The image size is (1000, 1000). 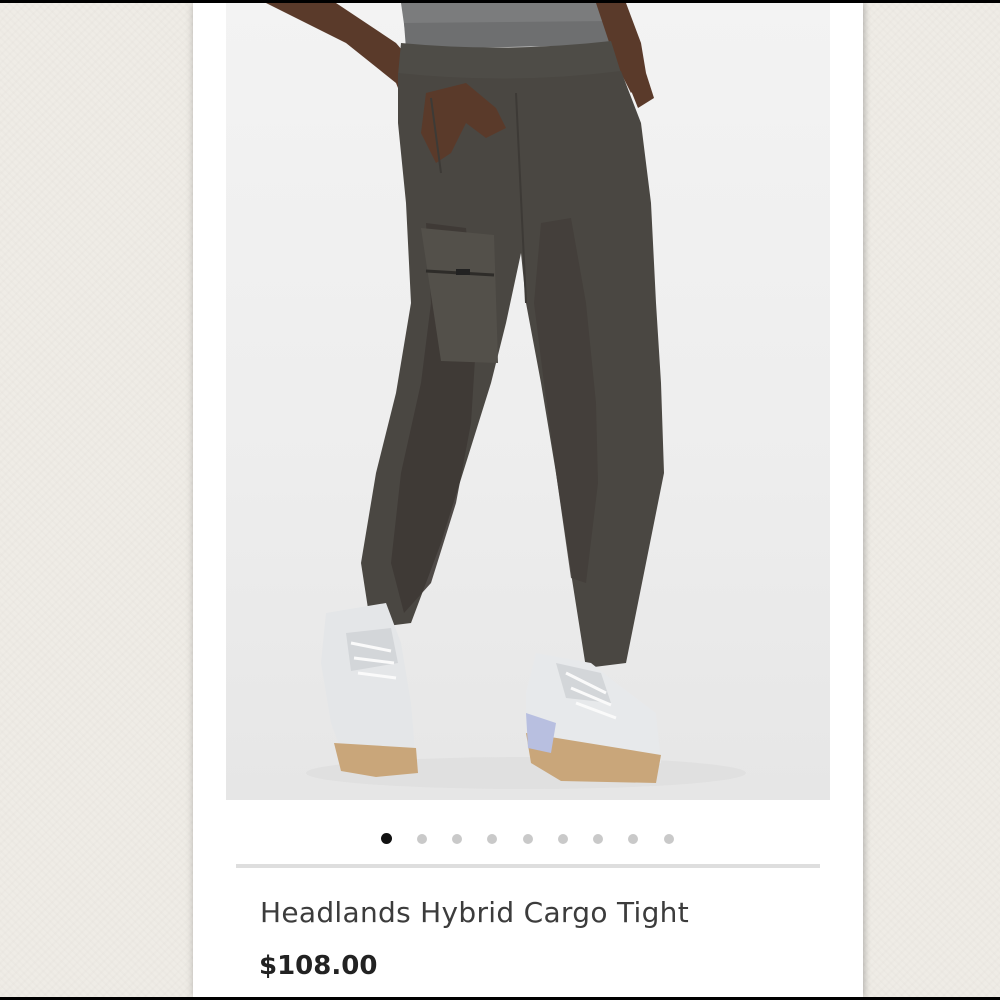 I want to click on product-price: $108.00, so click(x=318, y=966).